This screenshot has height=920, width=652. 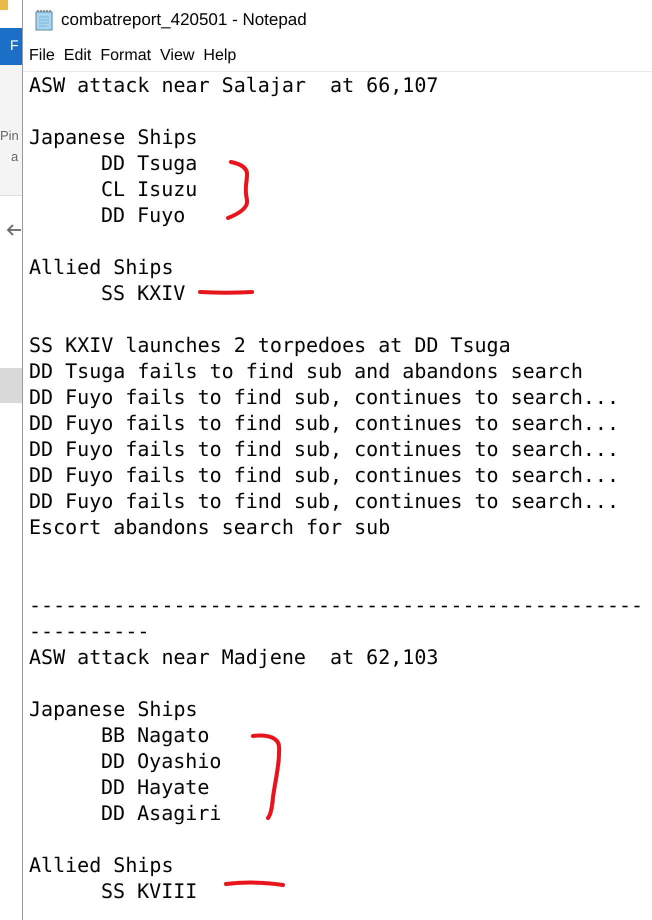 I want to click on menu-item: Format, so click(x=126, y=55).